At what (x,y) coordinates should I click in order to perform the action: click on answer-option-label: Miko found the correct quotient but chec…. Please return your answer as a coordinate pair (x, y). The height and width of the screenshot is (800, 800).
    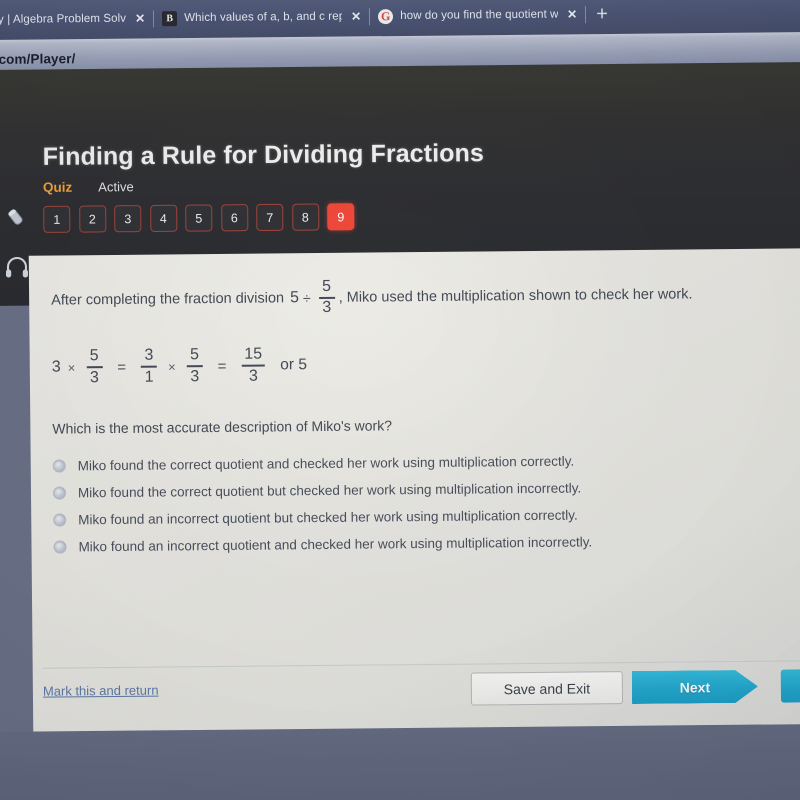
    Looking at the image, I should click on (329, 490).